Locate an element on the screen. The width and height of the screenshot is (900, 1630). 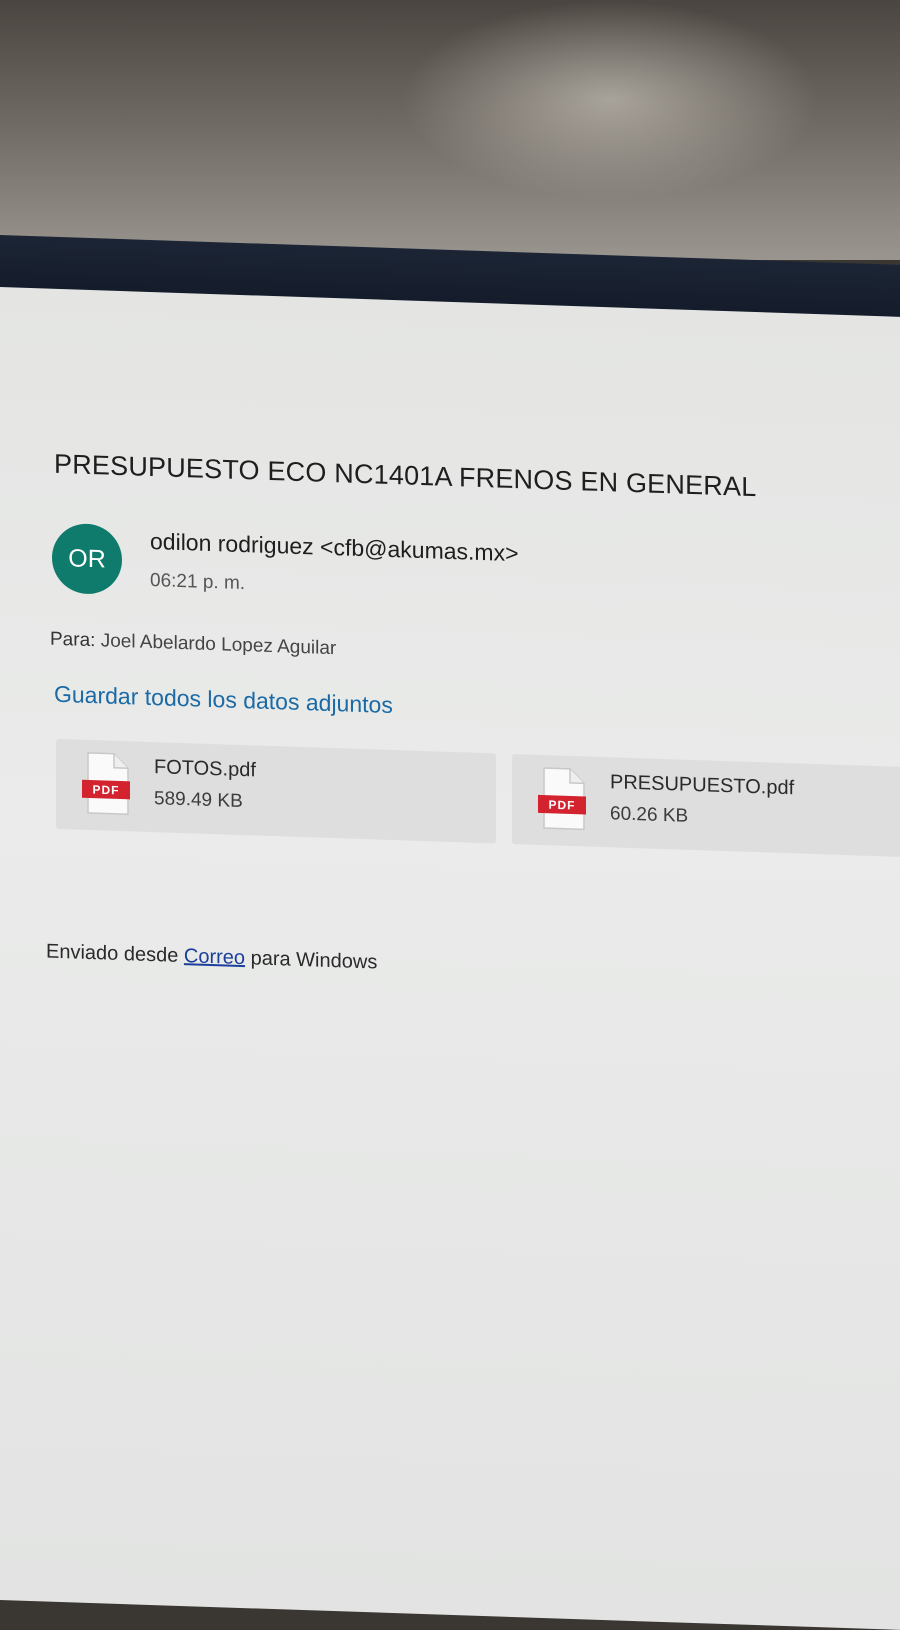
signature-suffix: para Windows is located at coordinates (314, 960).